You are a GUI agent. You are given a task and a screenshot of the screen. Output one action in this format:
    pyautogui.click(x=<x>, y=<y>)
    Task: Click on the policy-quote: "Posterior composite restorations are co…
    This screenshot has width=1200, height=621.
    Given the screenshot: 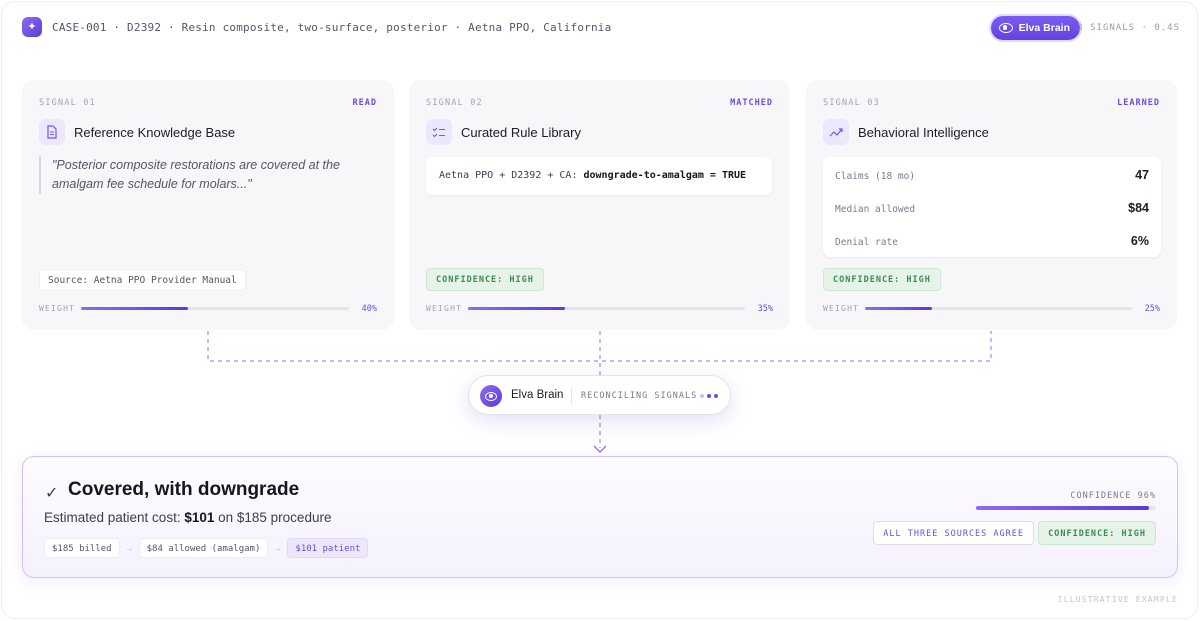 What is the action you would take?
    pyautogui.click(x=199, y=175)
    